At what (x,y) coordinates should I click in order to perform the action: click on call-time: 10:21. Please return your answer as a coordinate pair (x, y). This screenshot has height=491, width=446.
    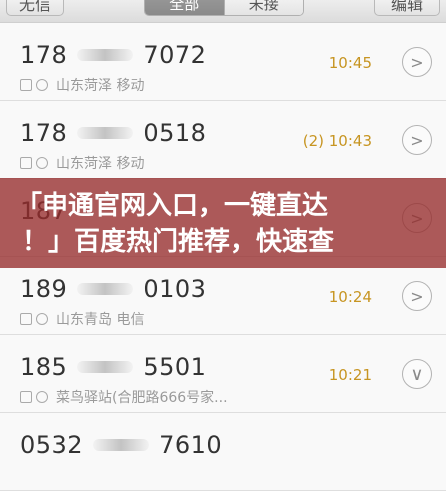
    Looking at the image, I should click on (350, 375).